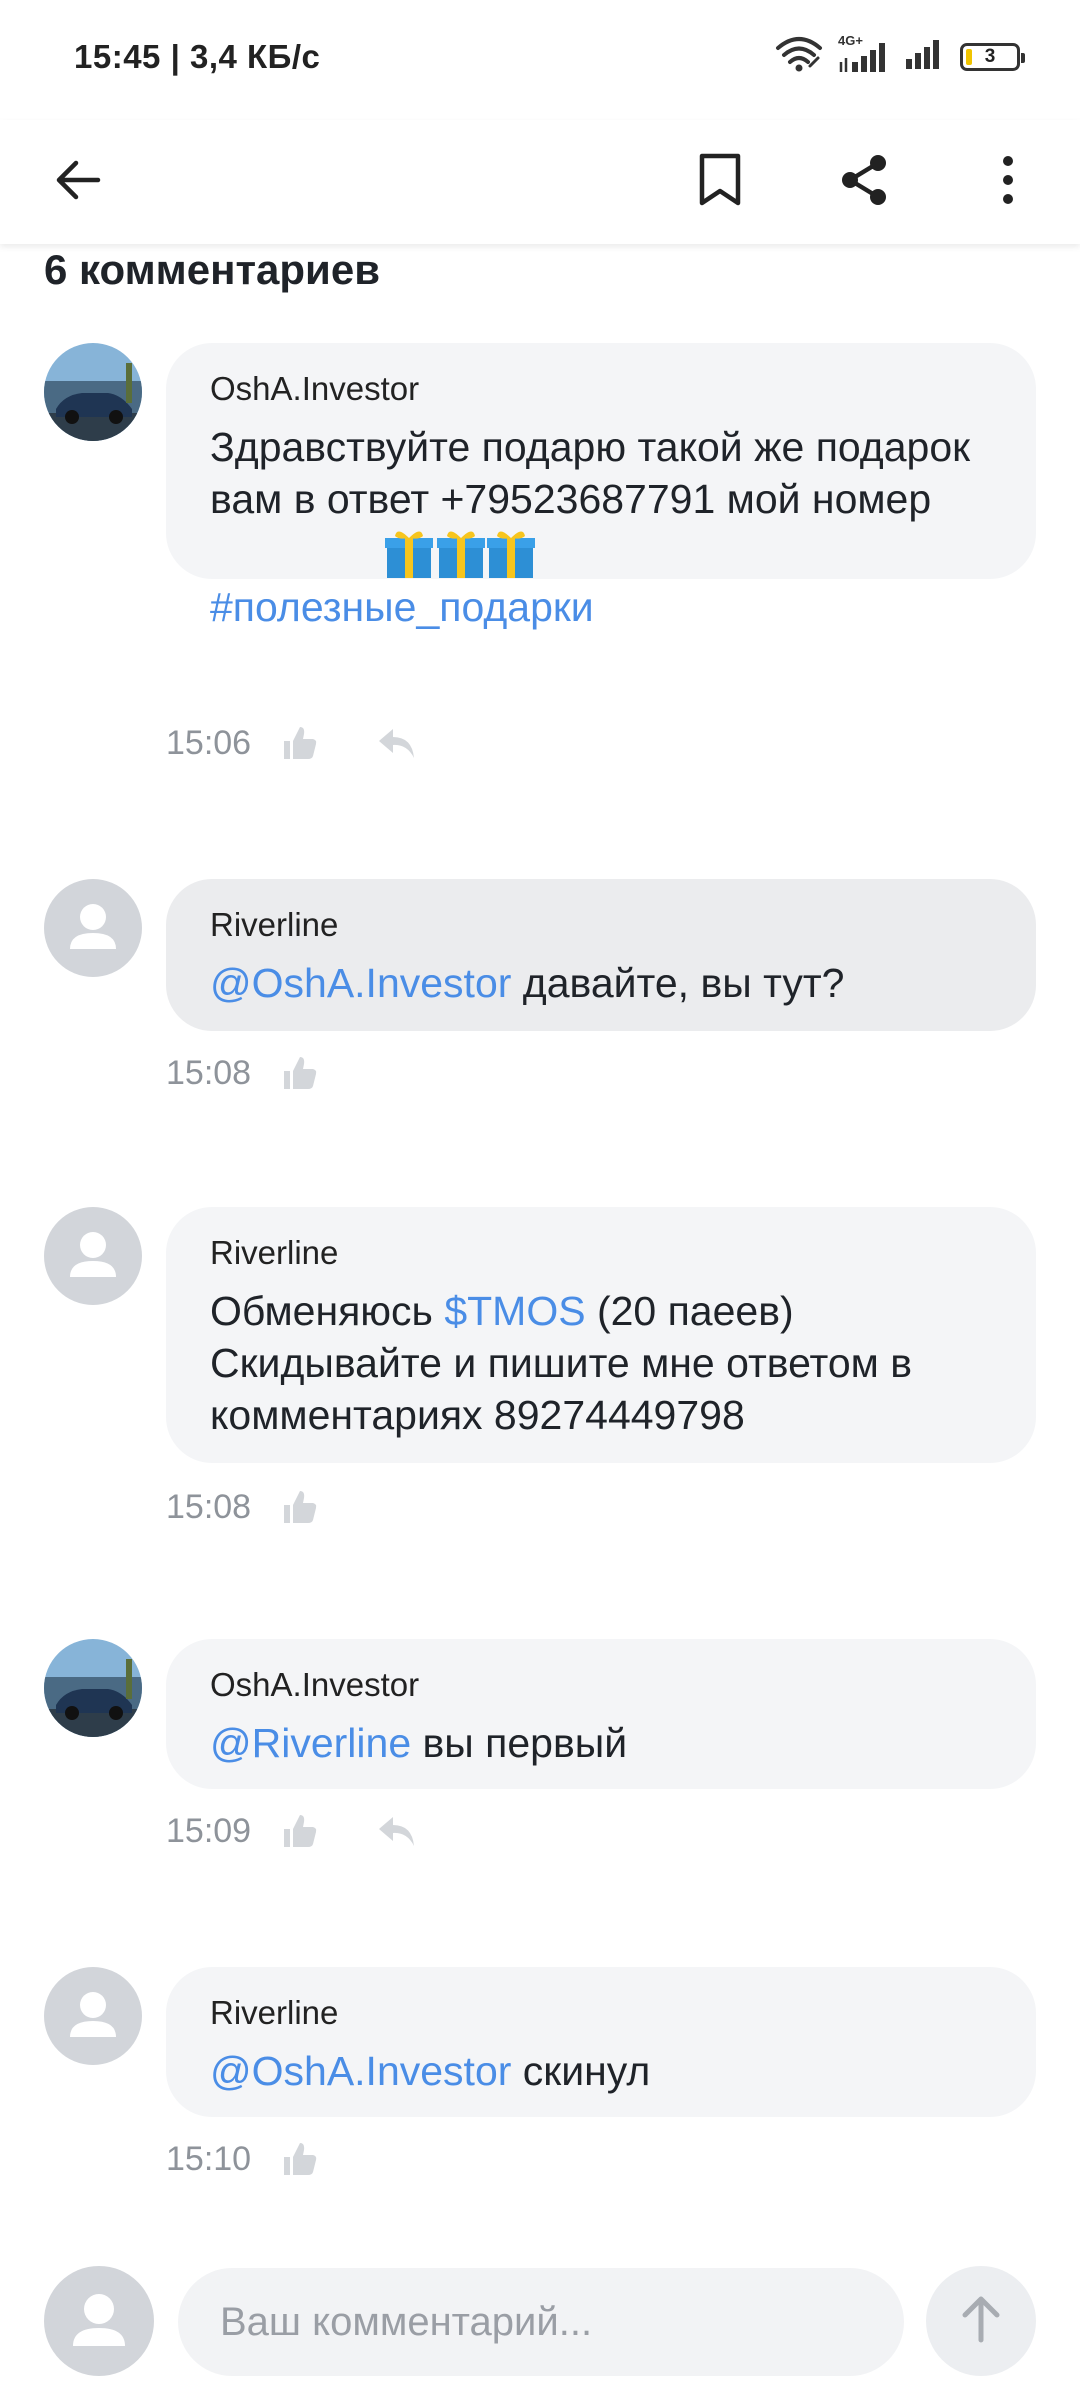 The width and height of the screenshot is (1080, 2400). Describe the element at coordinates (678, 983) in the screenshot. I see `comment-text-body: давайте, вы тут?` at that location.